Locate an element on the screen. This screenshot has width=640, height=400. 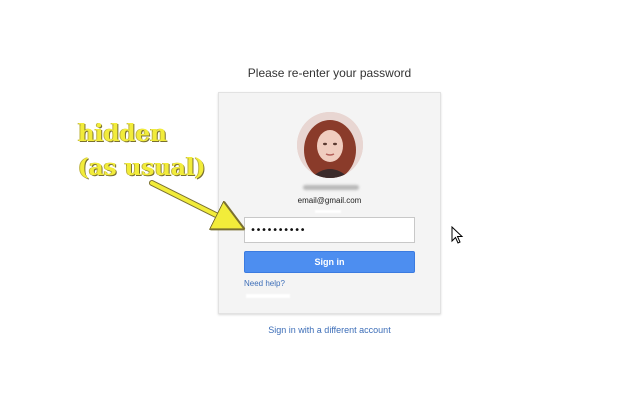
page-title: Please re-enter your password is located at coordinates (329, 73).